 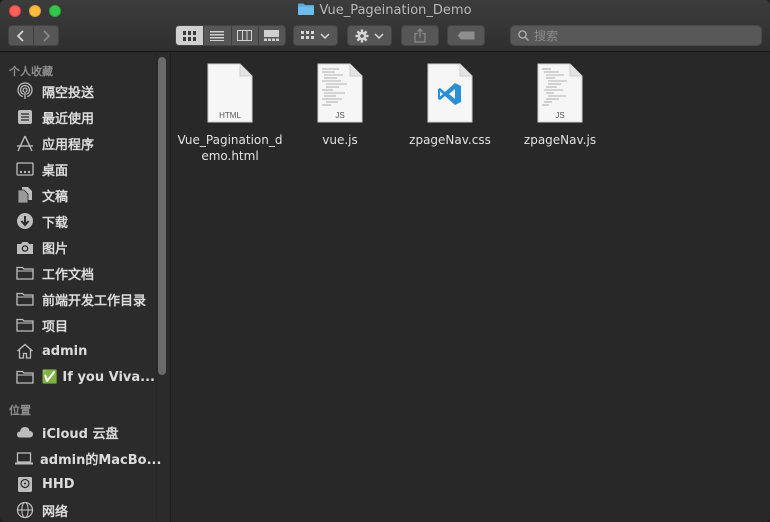 I want to click on sidebar-item-recents: 最近使用, so click(x=85, y=117).